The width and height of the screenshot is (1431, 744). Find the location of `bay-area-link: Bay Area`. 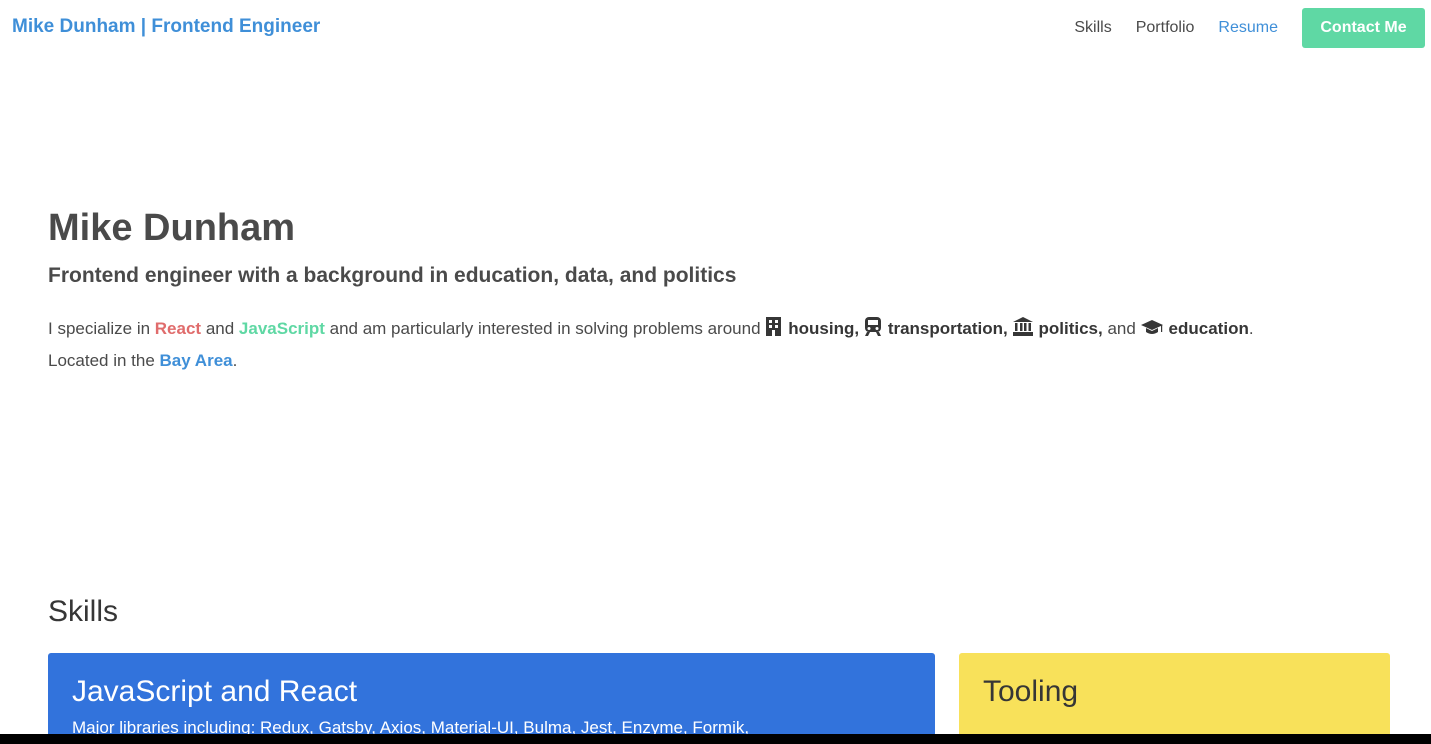

bay-area-link: Bay Area is located at coordinates (196, 360).